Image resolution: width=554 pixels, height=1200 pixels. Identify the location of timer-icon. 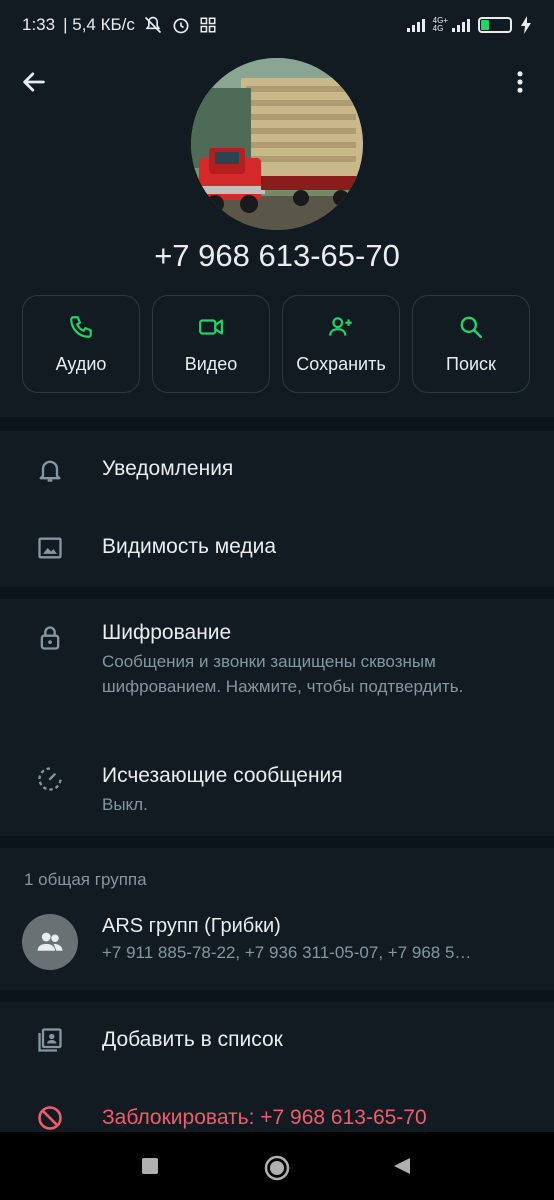
(50, 779).